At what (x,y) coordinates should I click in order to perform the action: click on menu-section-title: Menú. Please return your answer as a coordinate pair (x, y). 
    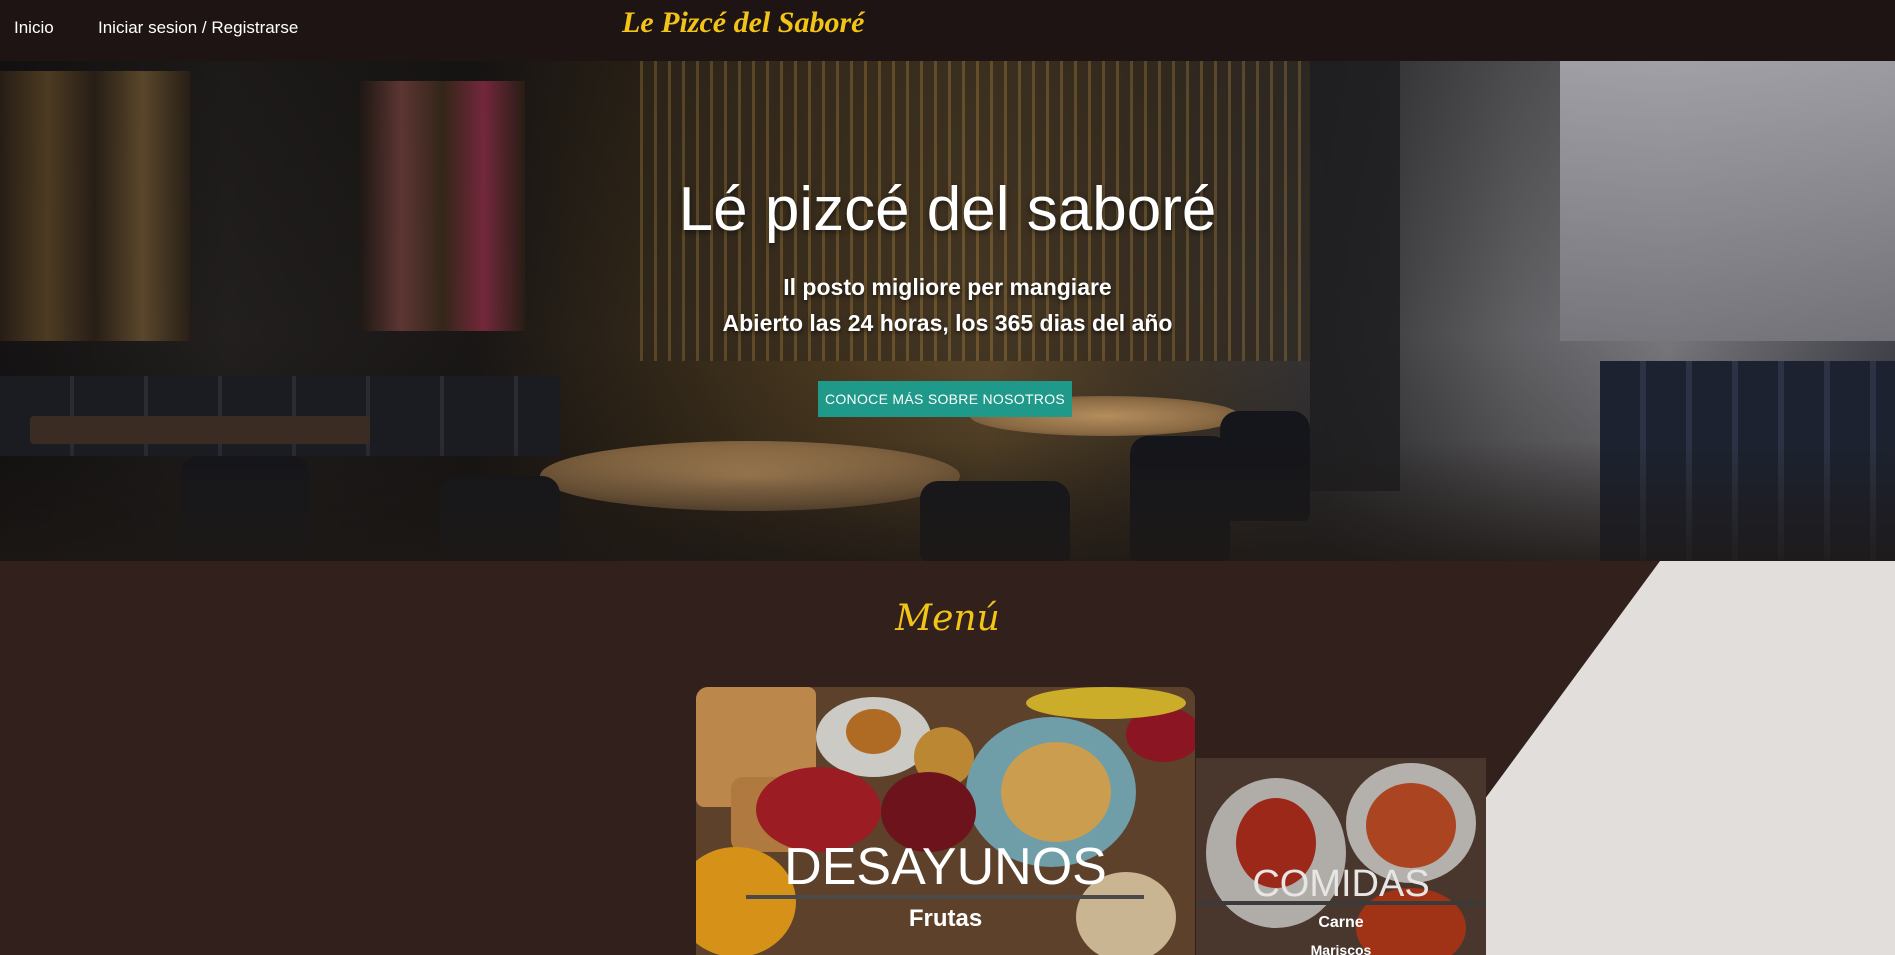
    Looking at the image, I should click on (947, 618).